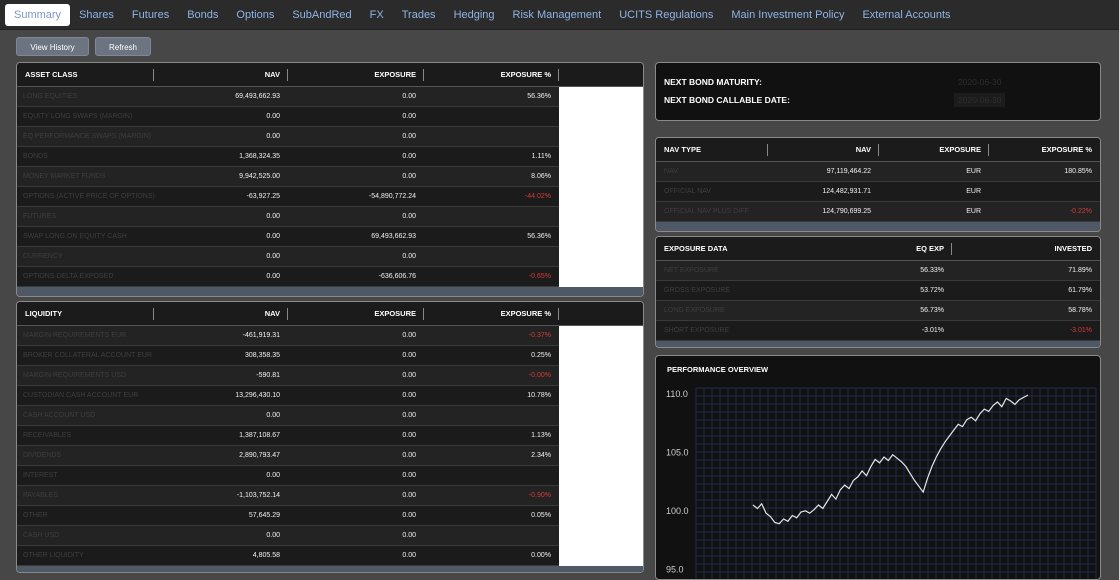 The height and width of the screenshot is (580, 1119). I want to click on table-row: SHORT EXPOSURE -3.01% -3.01%, so click(878, 331).